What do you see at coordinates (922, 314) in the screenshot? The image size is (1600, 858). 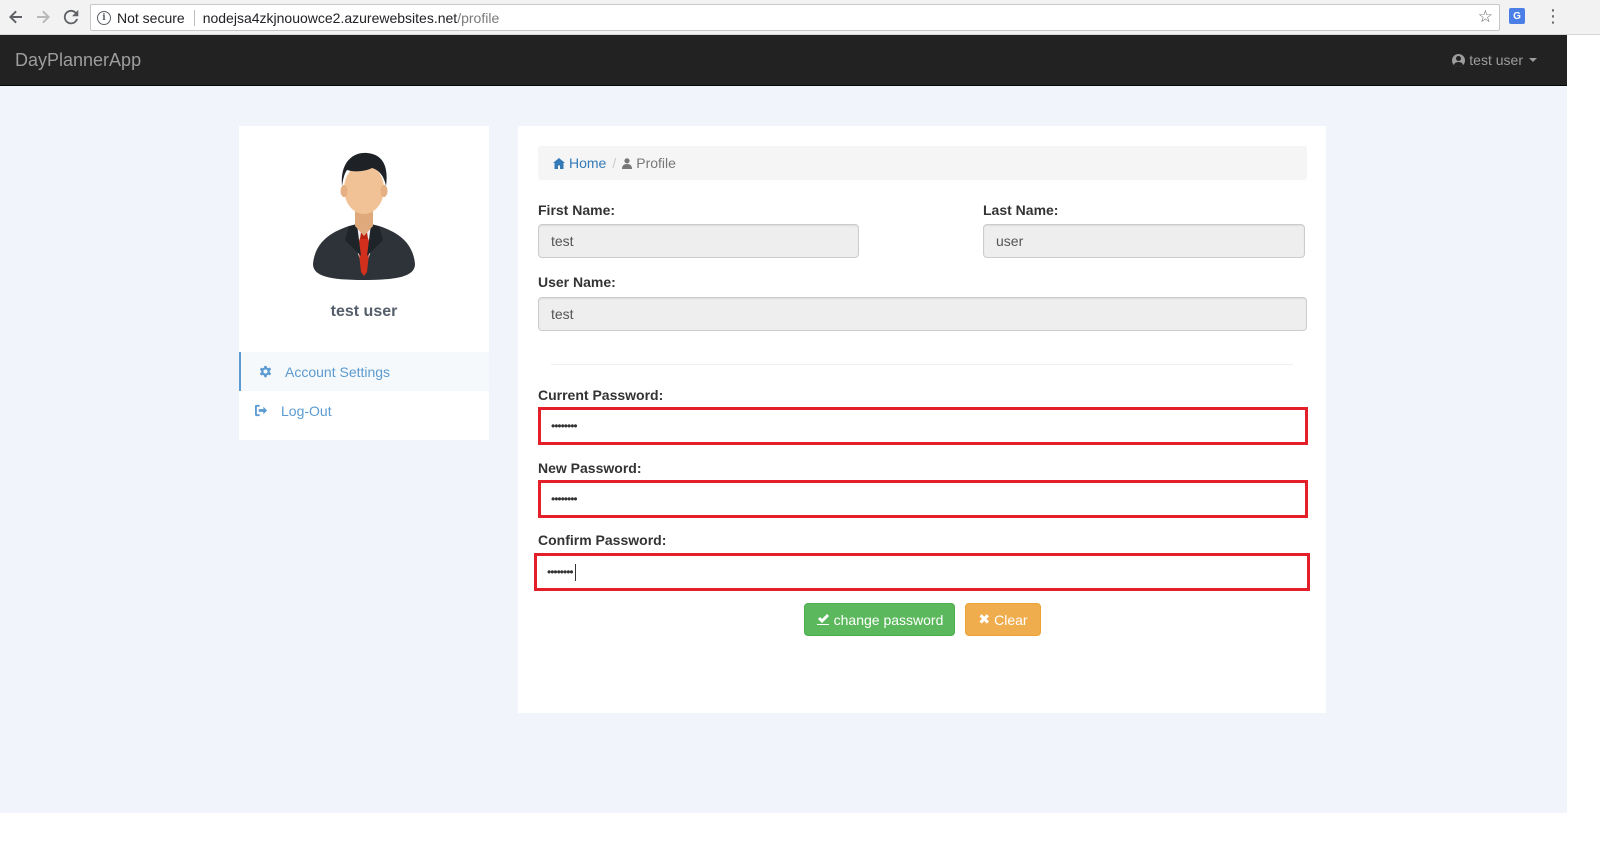 I see `user-name-field: test` at bounding box center [922, 314].